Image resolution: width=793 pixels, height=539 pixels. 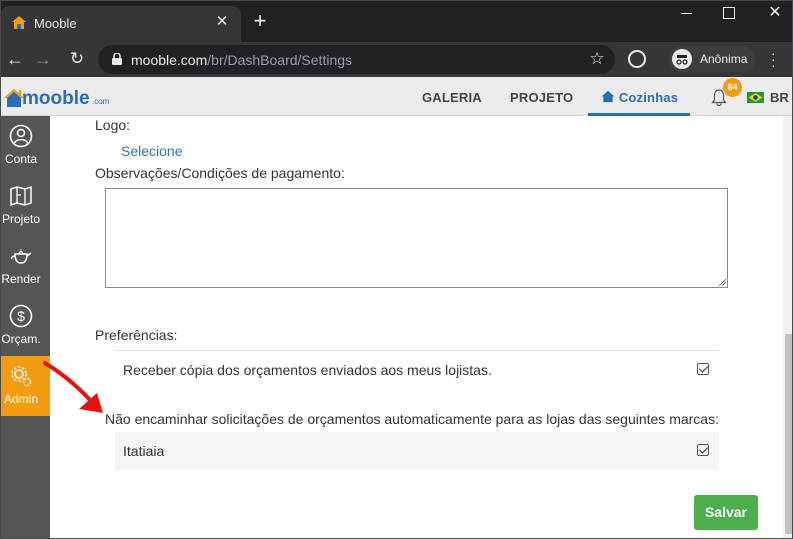 What do you see at coordinates (55, 23) in the screenshot?
I see `tab-title: Mooble` at bounding box center [55, 23].